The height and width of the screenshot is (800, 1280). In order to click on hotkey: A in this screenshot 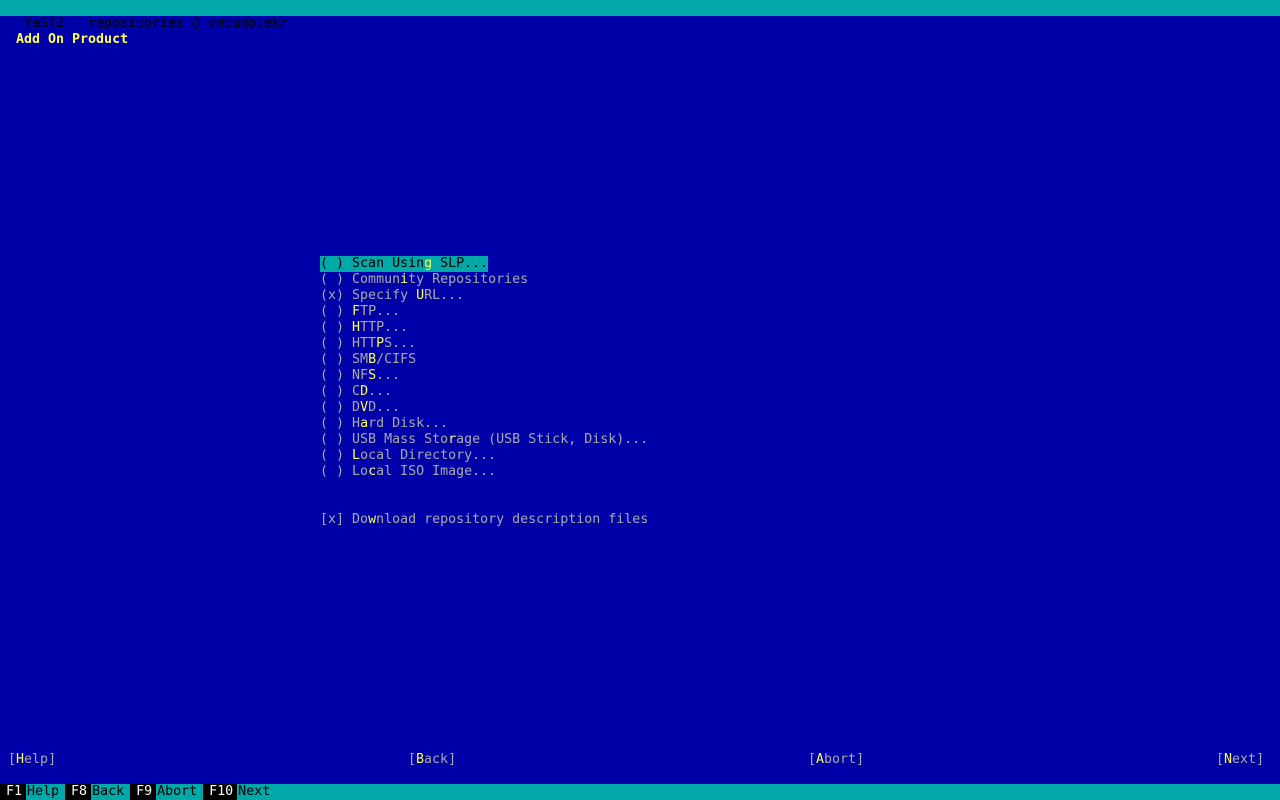, I will do `click(820, 759)`.